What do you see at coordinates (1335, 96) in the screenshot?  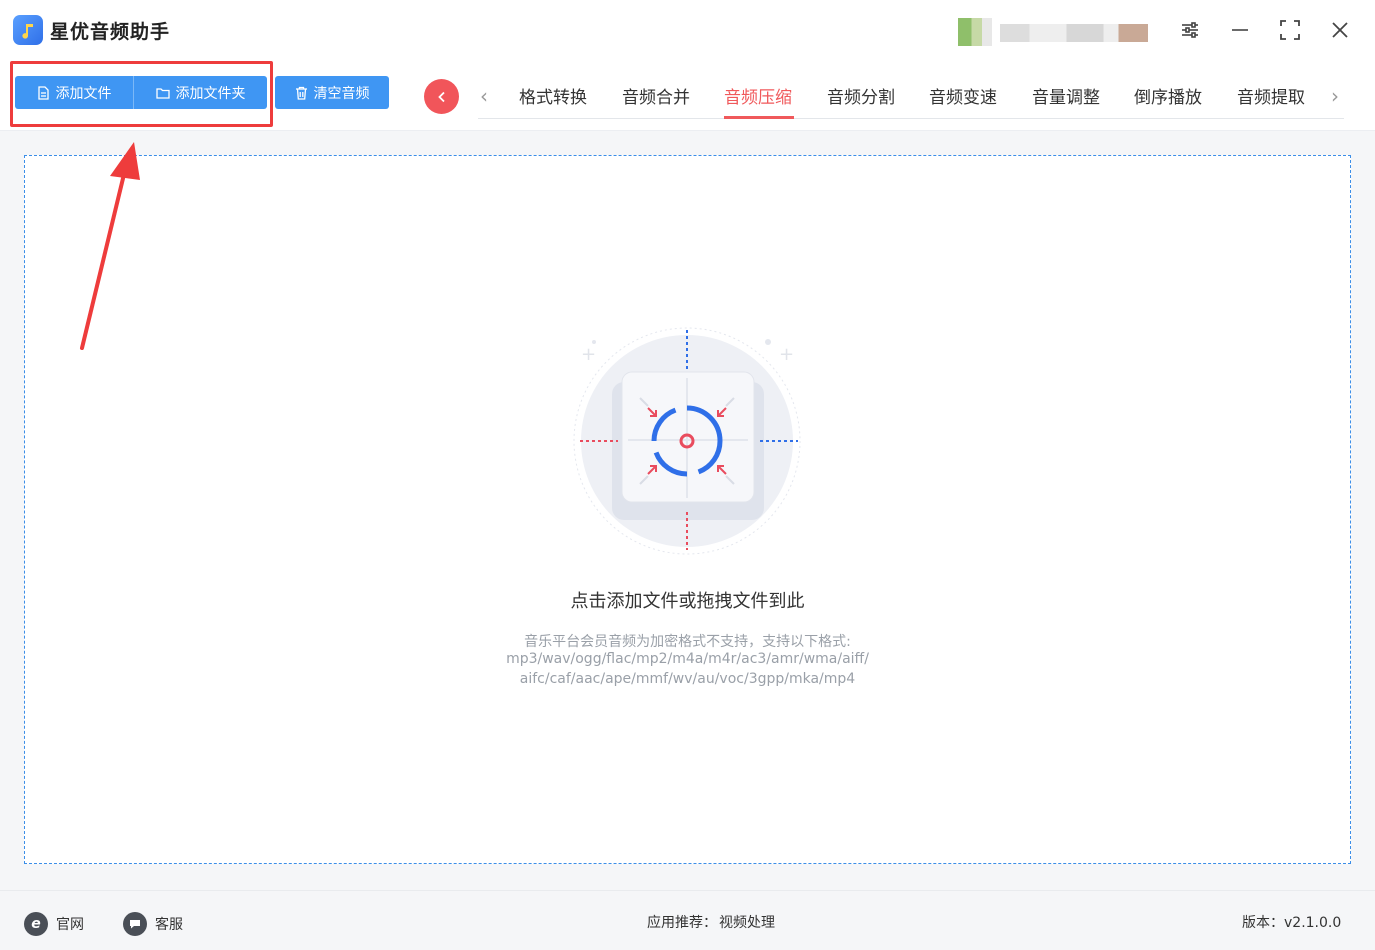 I see `tabs-scroll-right-icon: ›` at bounding box center [1335, 96].